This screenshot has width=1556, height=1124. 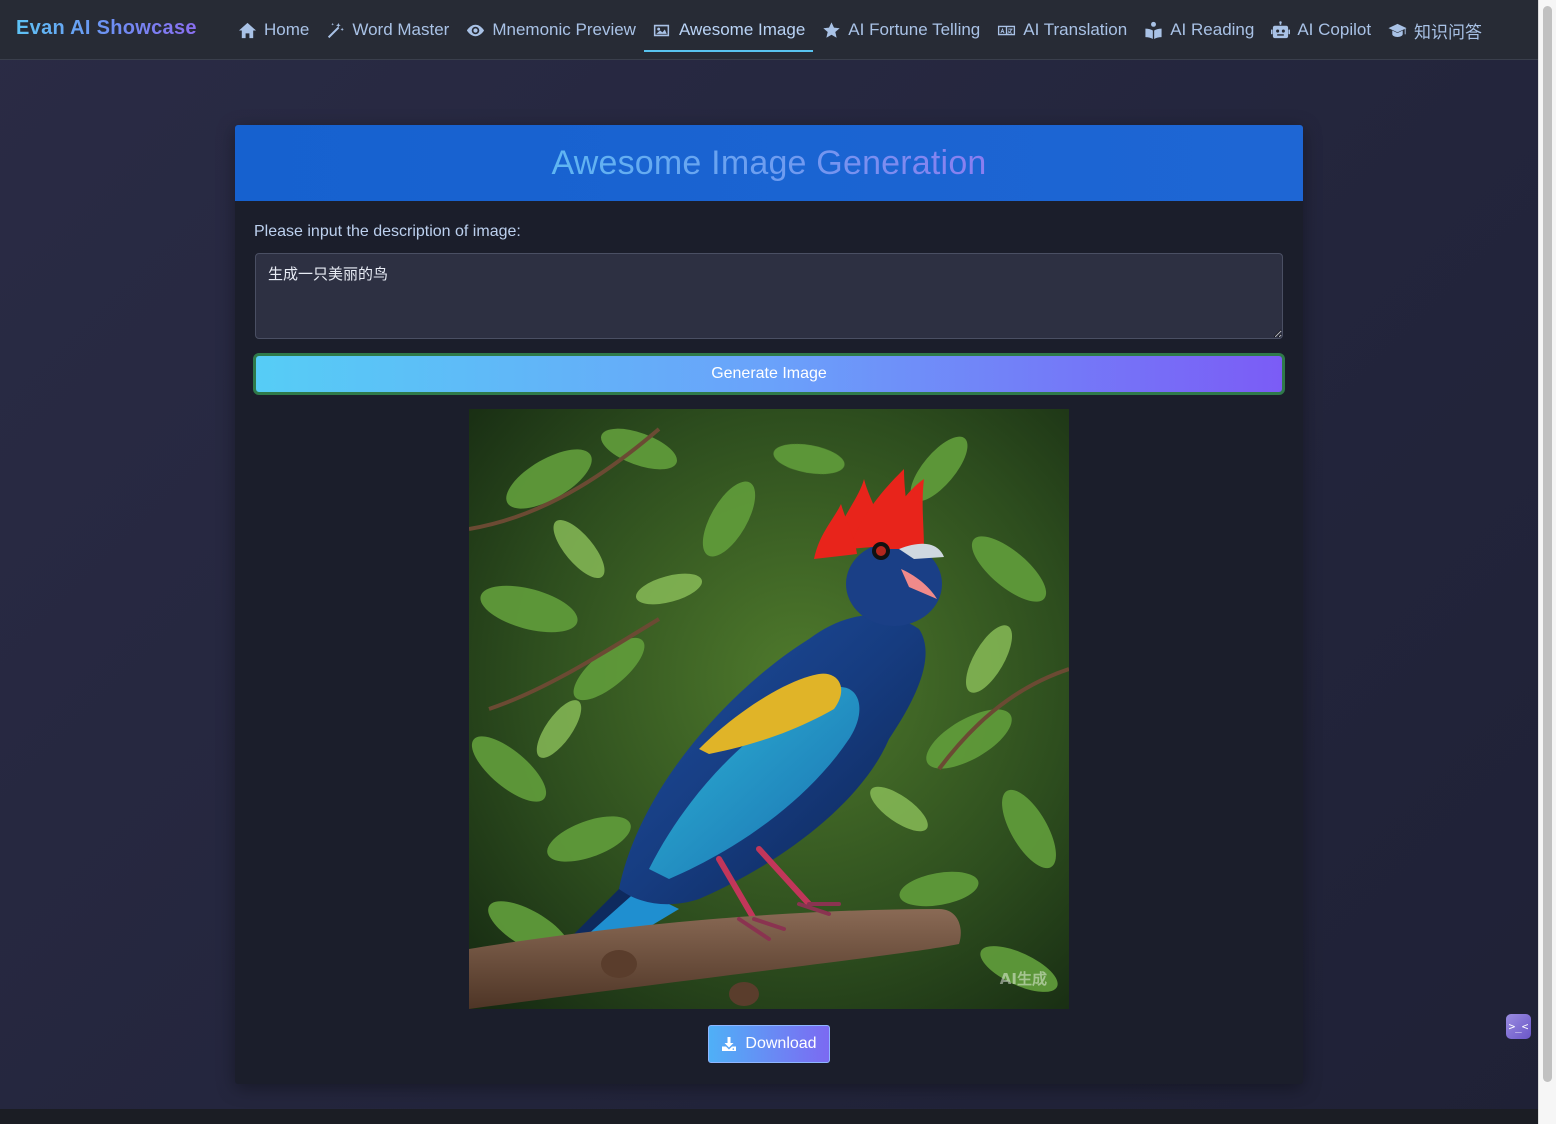 I want to click on nav-item-ai-fortune-telling: AI Fortune Telling, so click(x=900, y=30).